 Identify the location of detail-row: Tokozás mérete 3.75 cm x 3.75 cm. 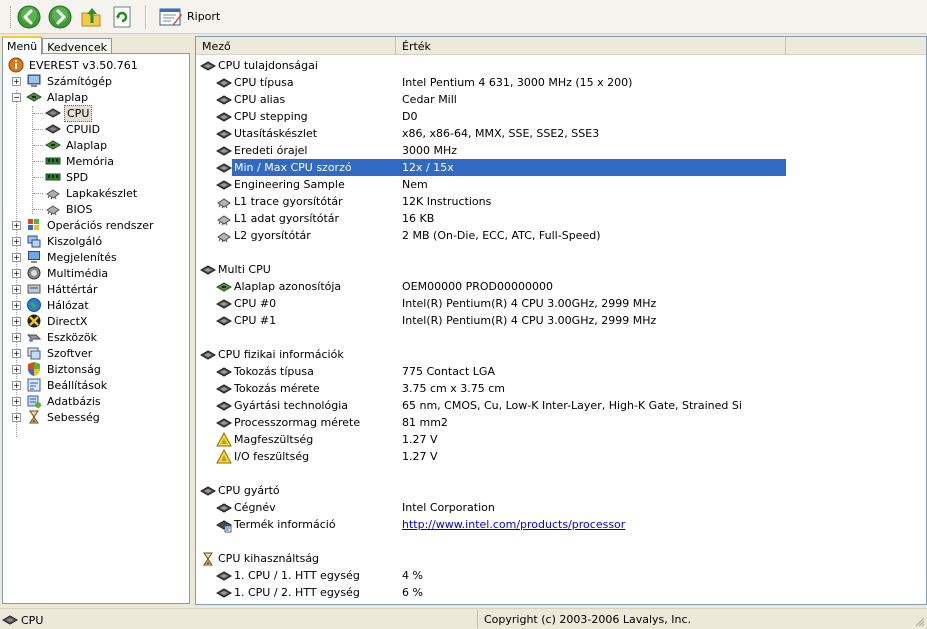
(561, 388).